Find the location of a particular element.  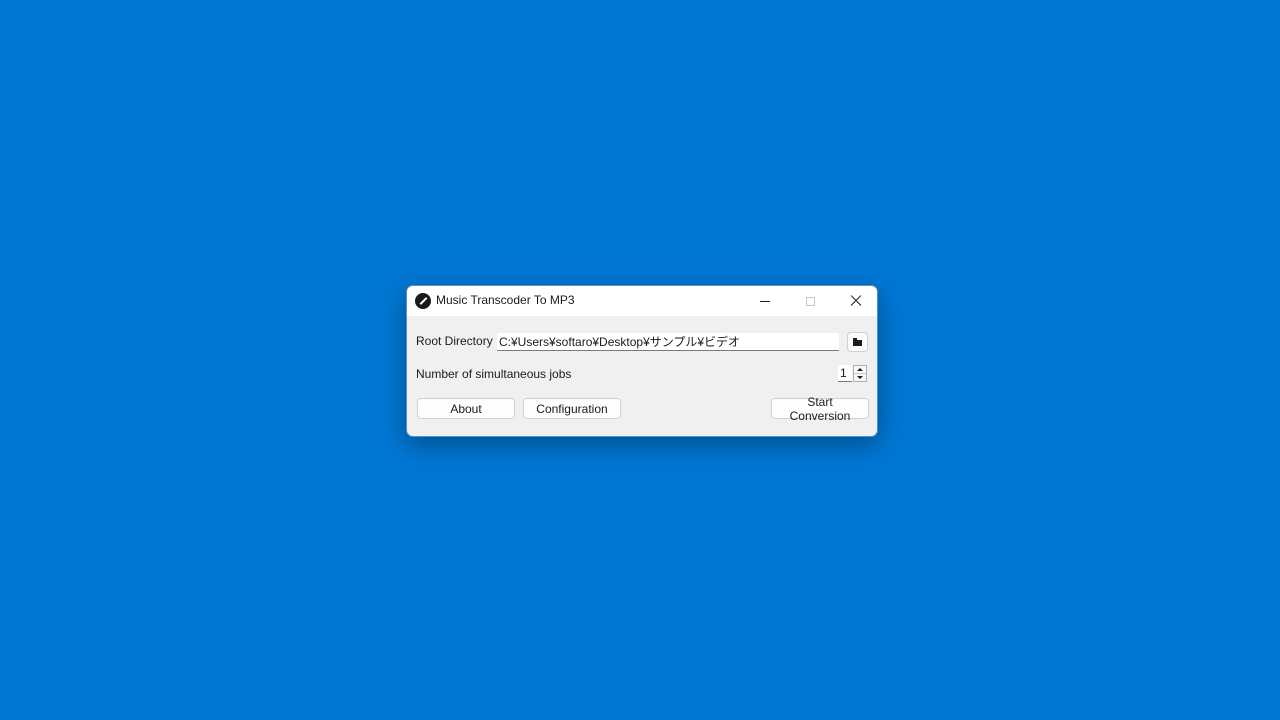

spinner-down-button is located at coordinates (860, 377).